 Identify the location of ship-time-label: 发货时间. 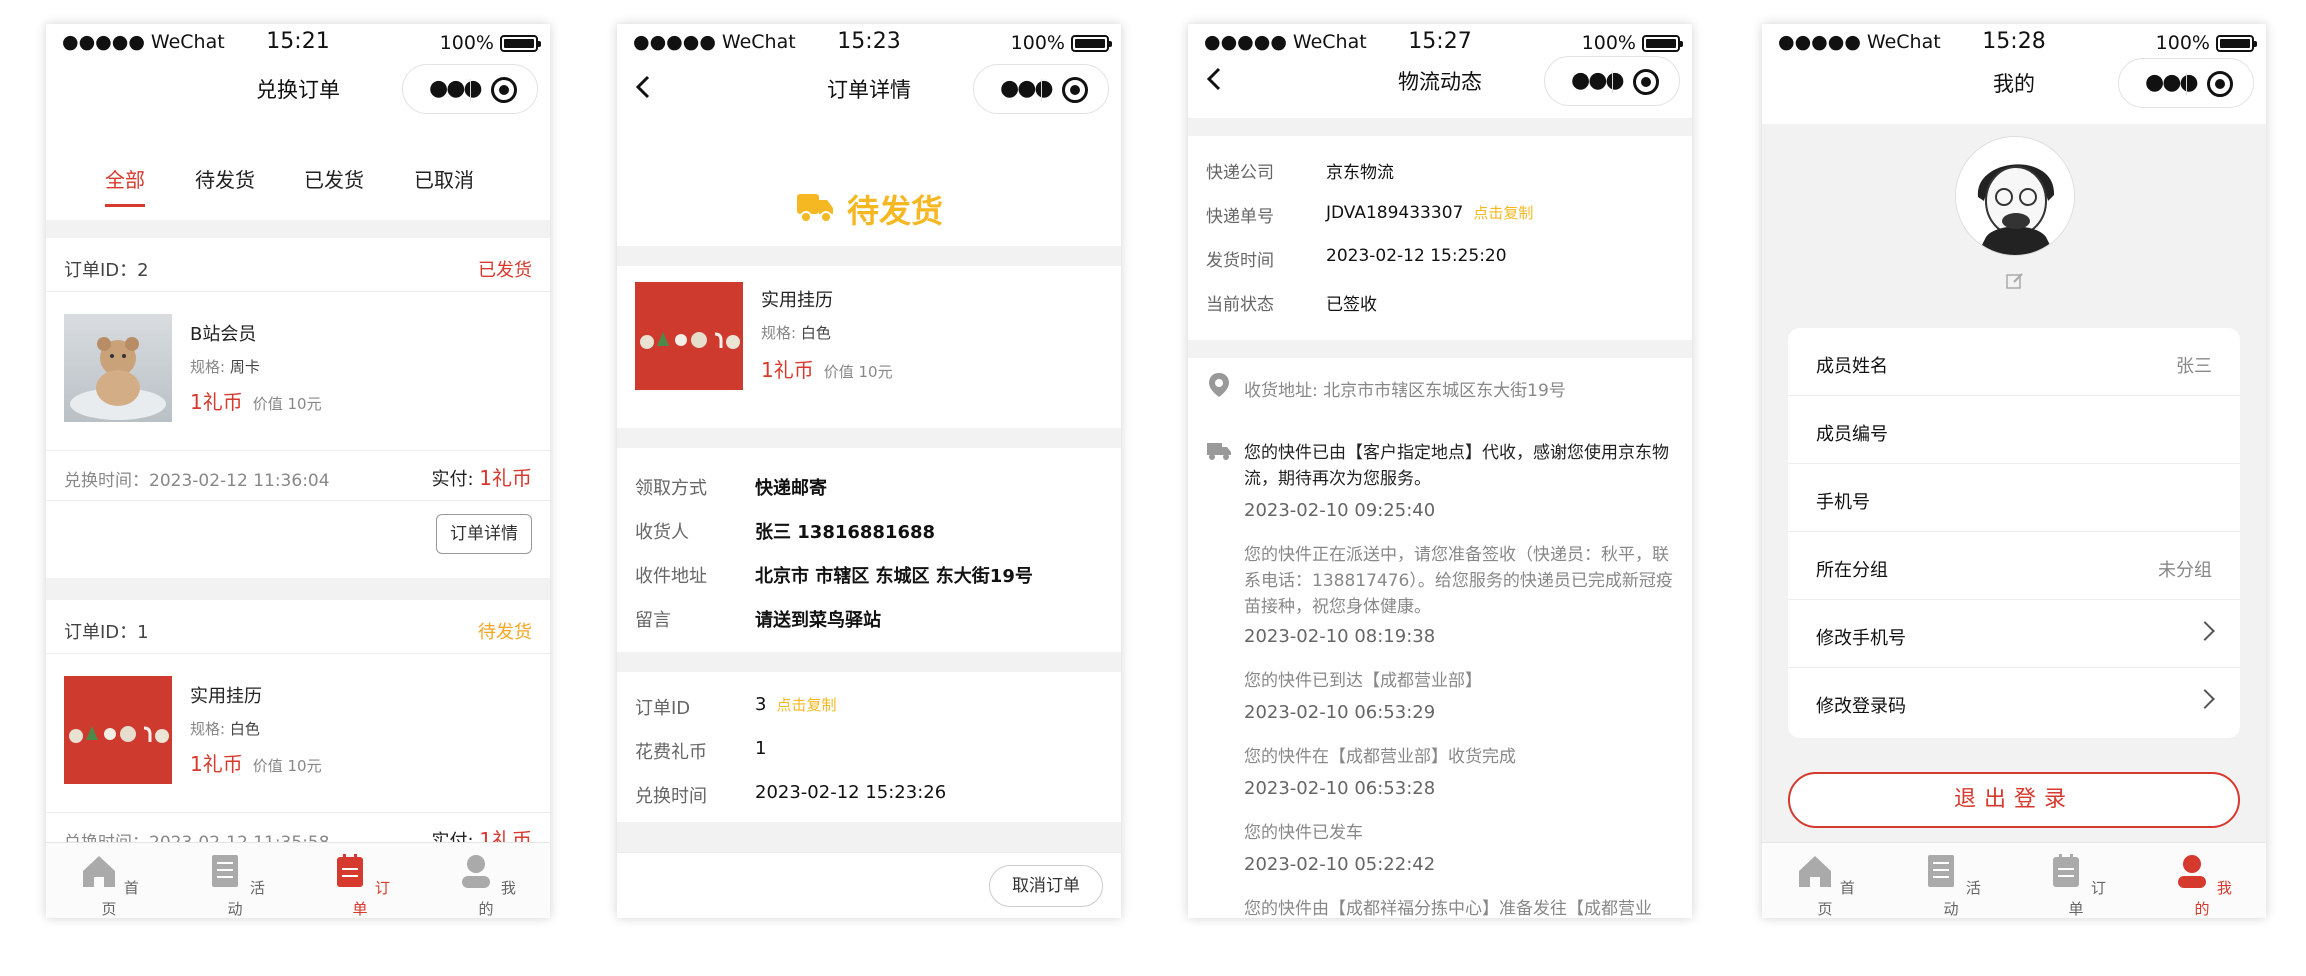
(1240, 261).